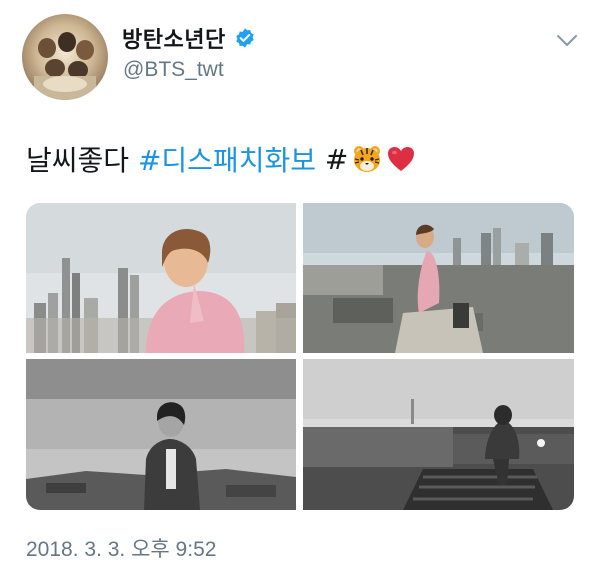 The width and height of the screenshot is (600, 581). I want to click on photo-rooftop-silhouette, so click(438, 434).